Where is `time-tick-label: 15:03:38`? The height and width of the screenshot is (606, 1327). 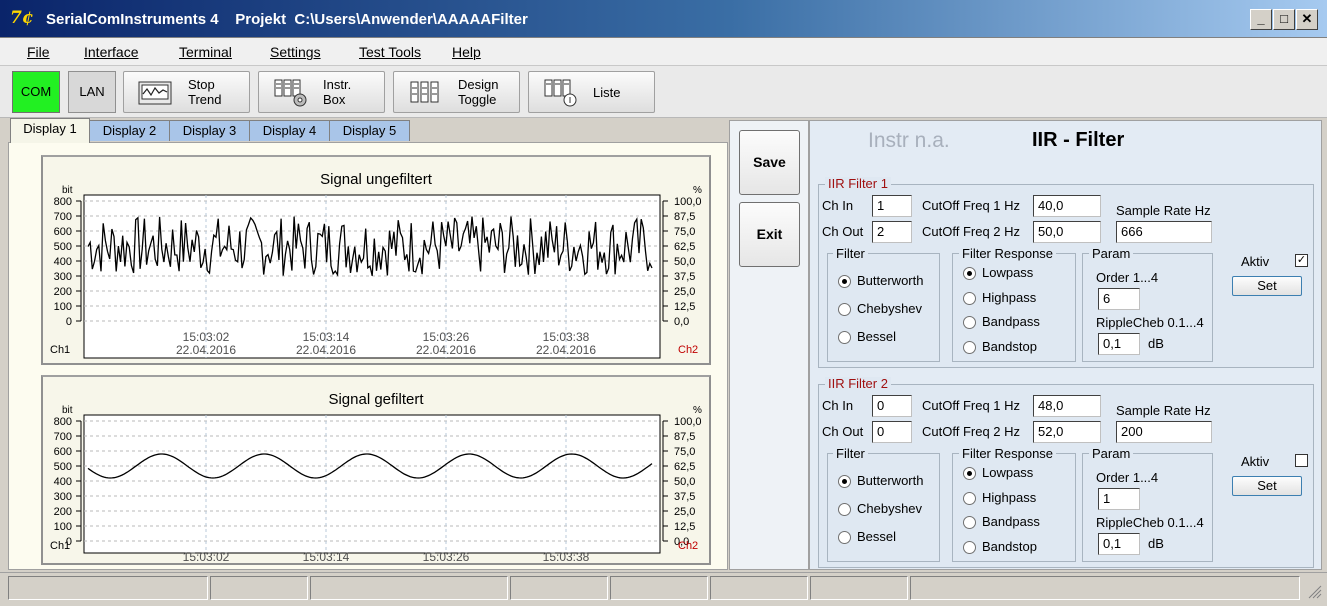
time-tick-label: 15:03:38 is located at coordinates (566, 556).